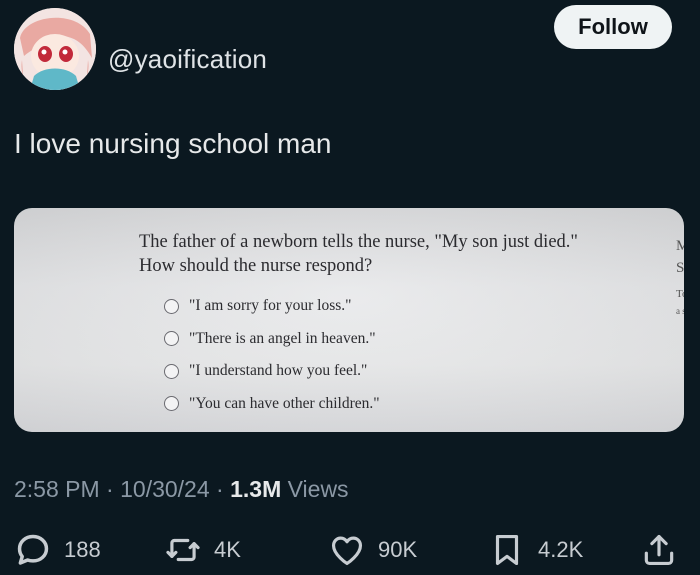 This screenshot has width=700, height=575. Describe the element at coordinates (680, 294) in the screenshot. I see `cropped-side-text: To` at that location.